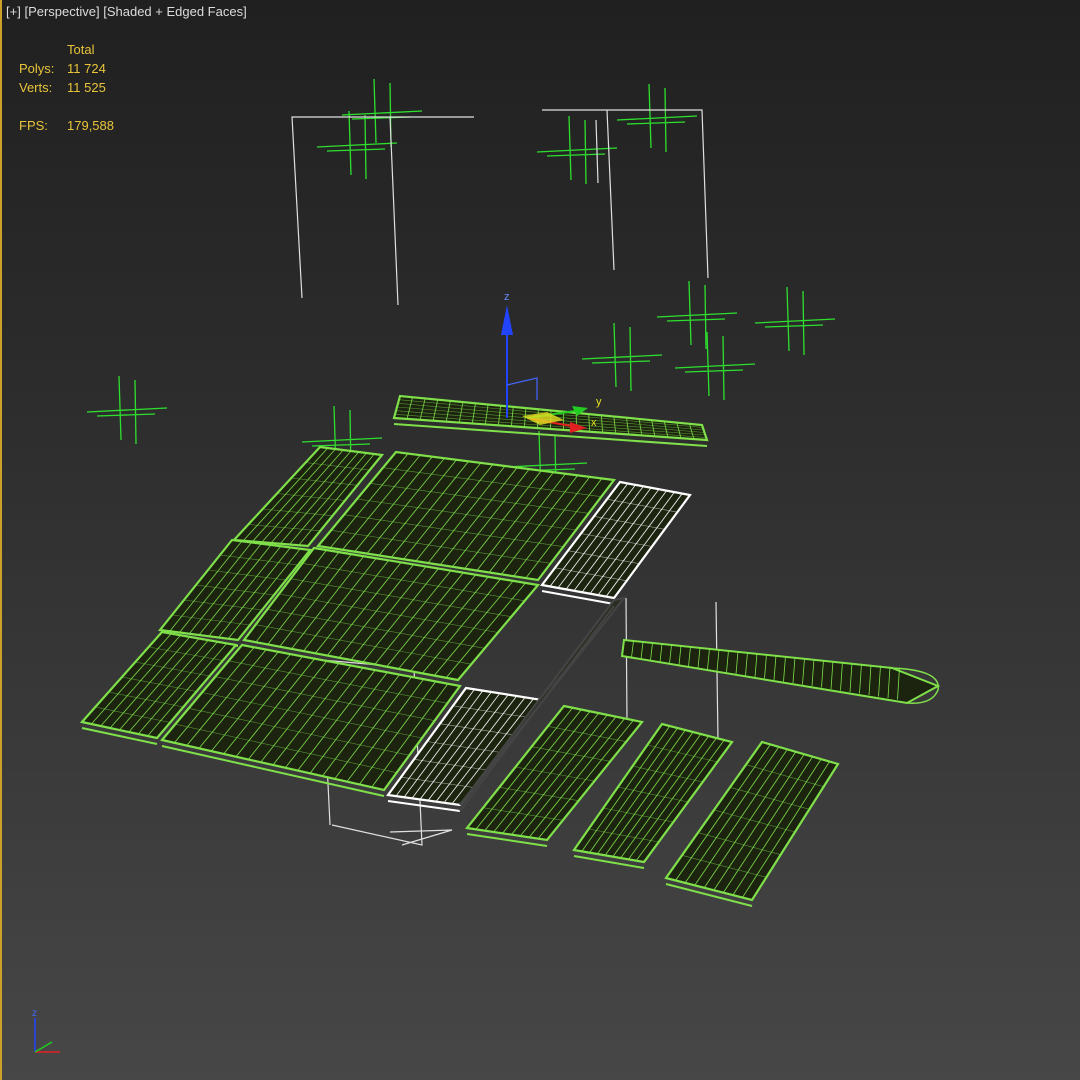  What do you see at coordinates (599, 402) in the screenshot?
I see `gizmo-y-label: y` at bounding box center [599, 402].